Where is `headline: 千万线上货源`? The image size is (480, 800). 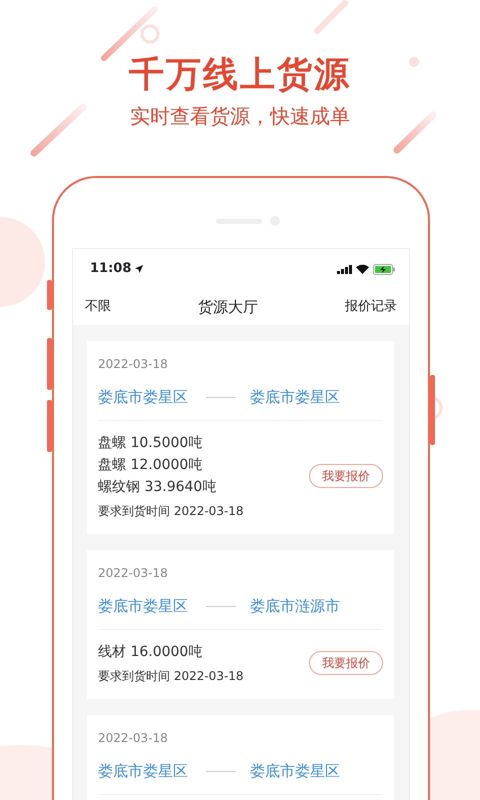 headline: 千万线上货源 is located at coordinates (240, 75).